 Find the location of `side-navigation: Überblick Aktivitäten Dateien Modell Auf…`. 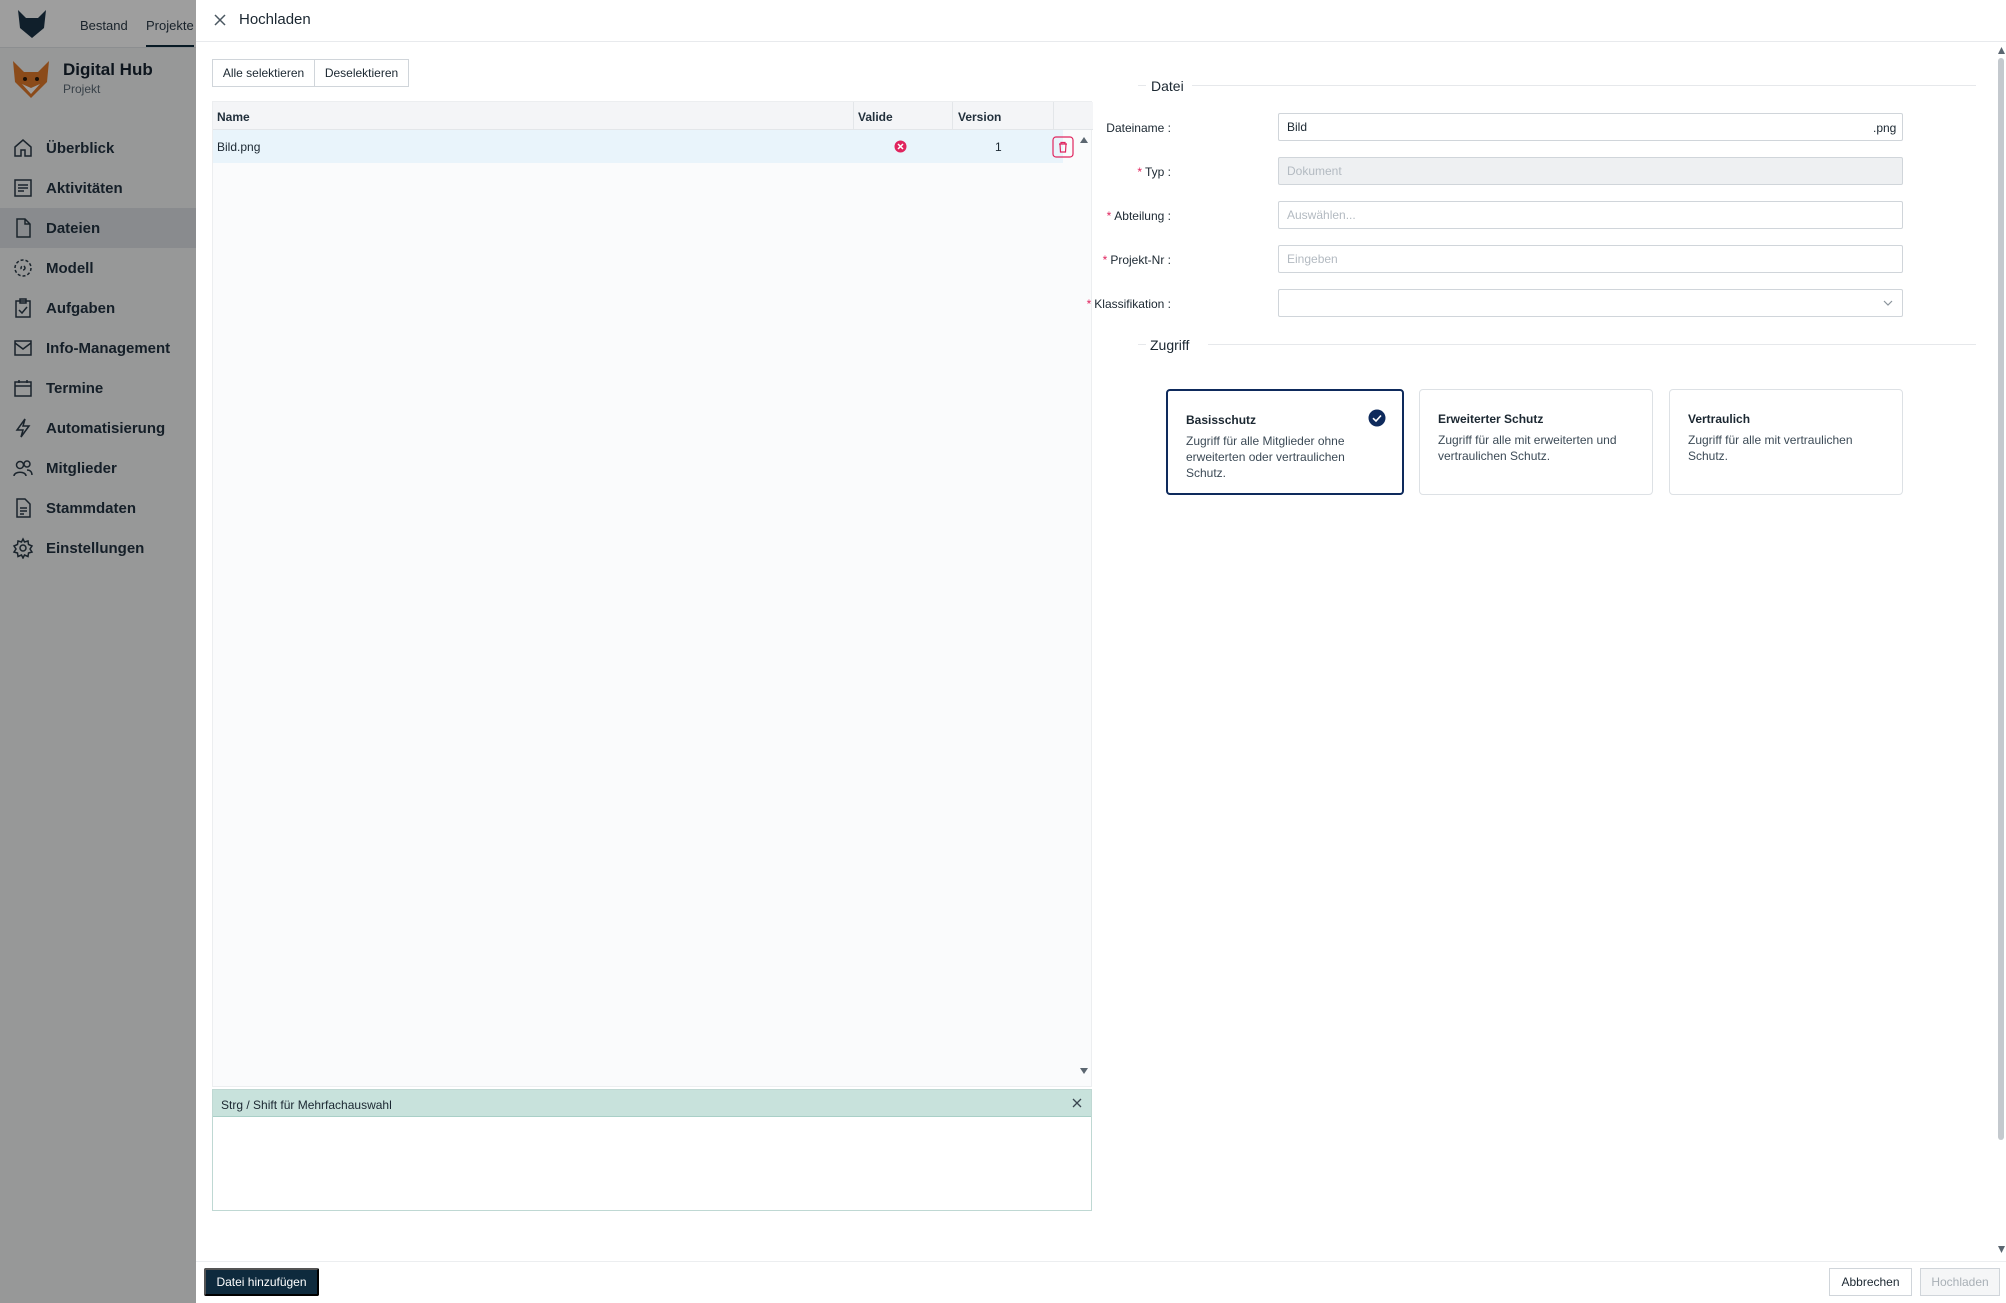

side-navigation: Überblick Aktivitäten Dateien Modell Auf… is located at coordinates (98, 348).